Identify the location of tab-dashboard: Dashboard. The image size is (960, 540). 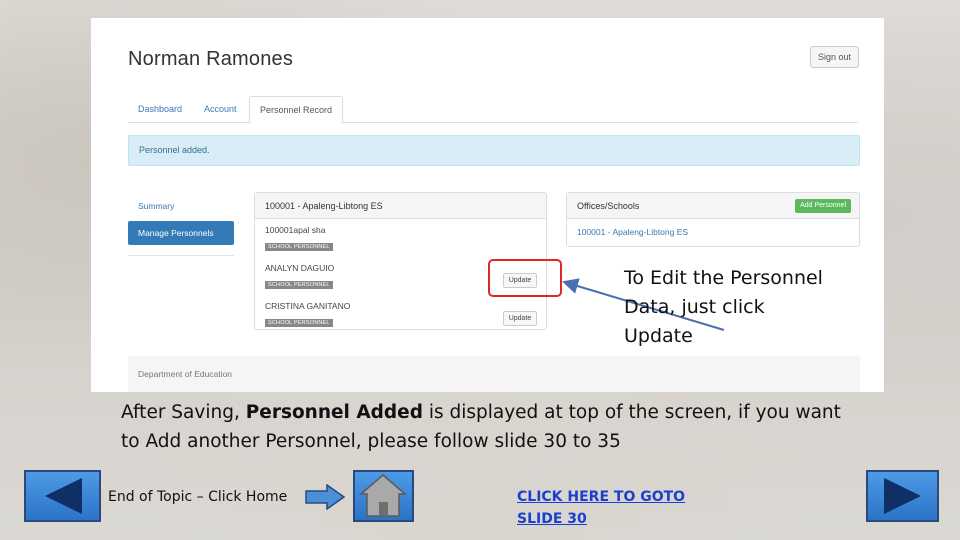
(160, 109).